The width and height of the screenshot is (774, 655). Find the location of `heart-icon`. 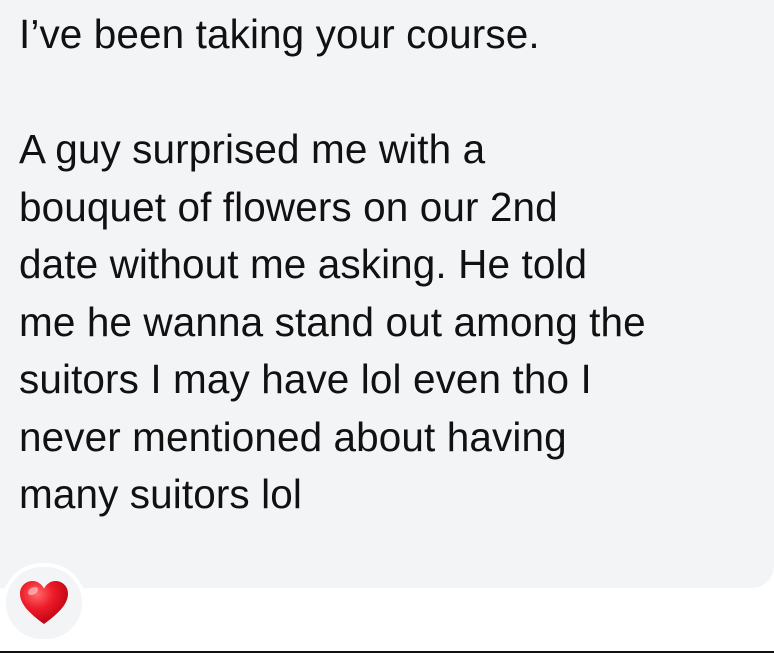

heart-icon is located at coordinates (44, 602).